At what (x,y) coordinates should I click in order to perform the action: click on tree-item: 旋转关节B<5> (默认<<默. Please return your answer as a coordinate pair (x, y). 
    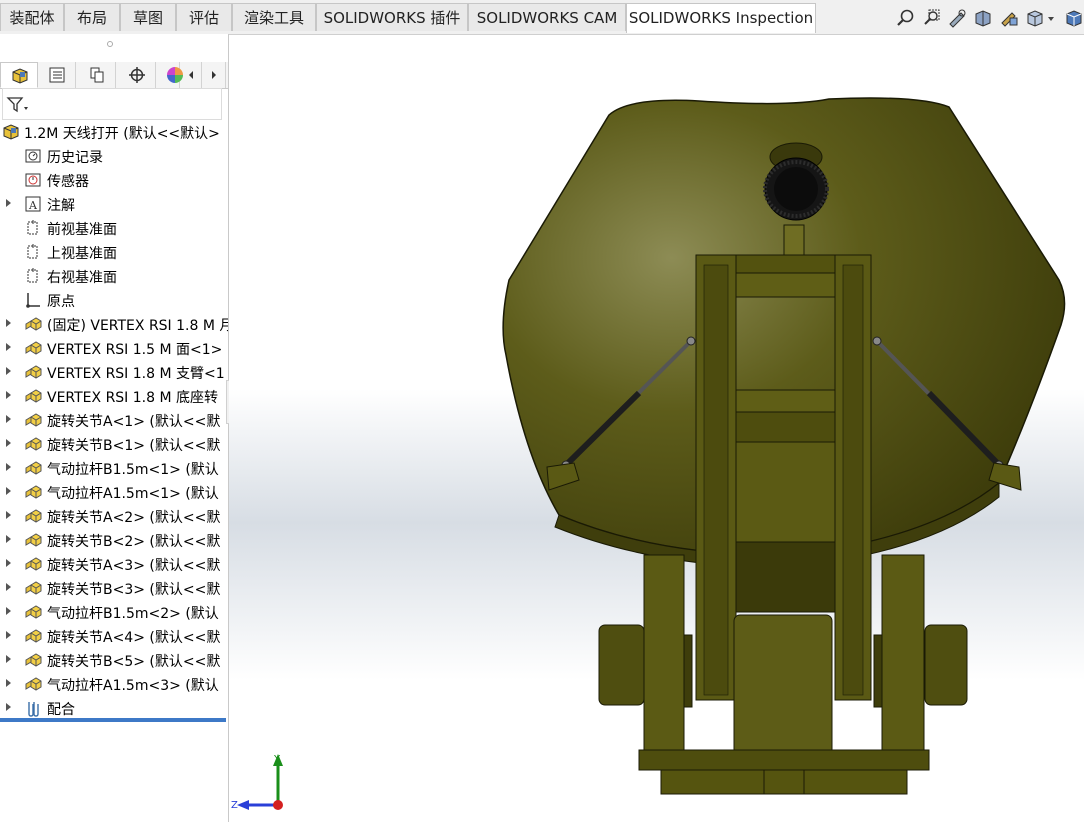
    Looking at the image, I should click on (114, 660).